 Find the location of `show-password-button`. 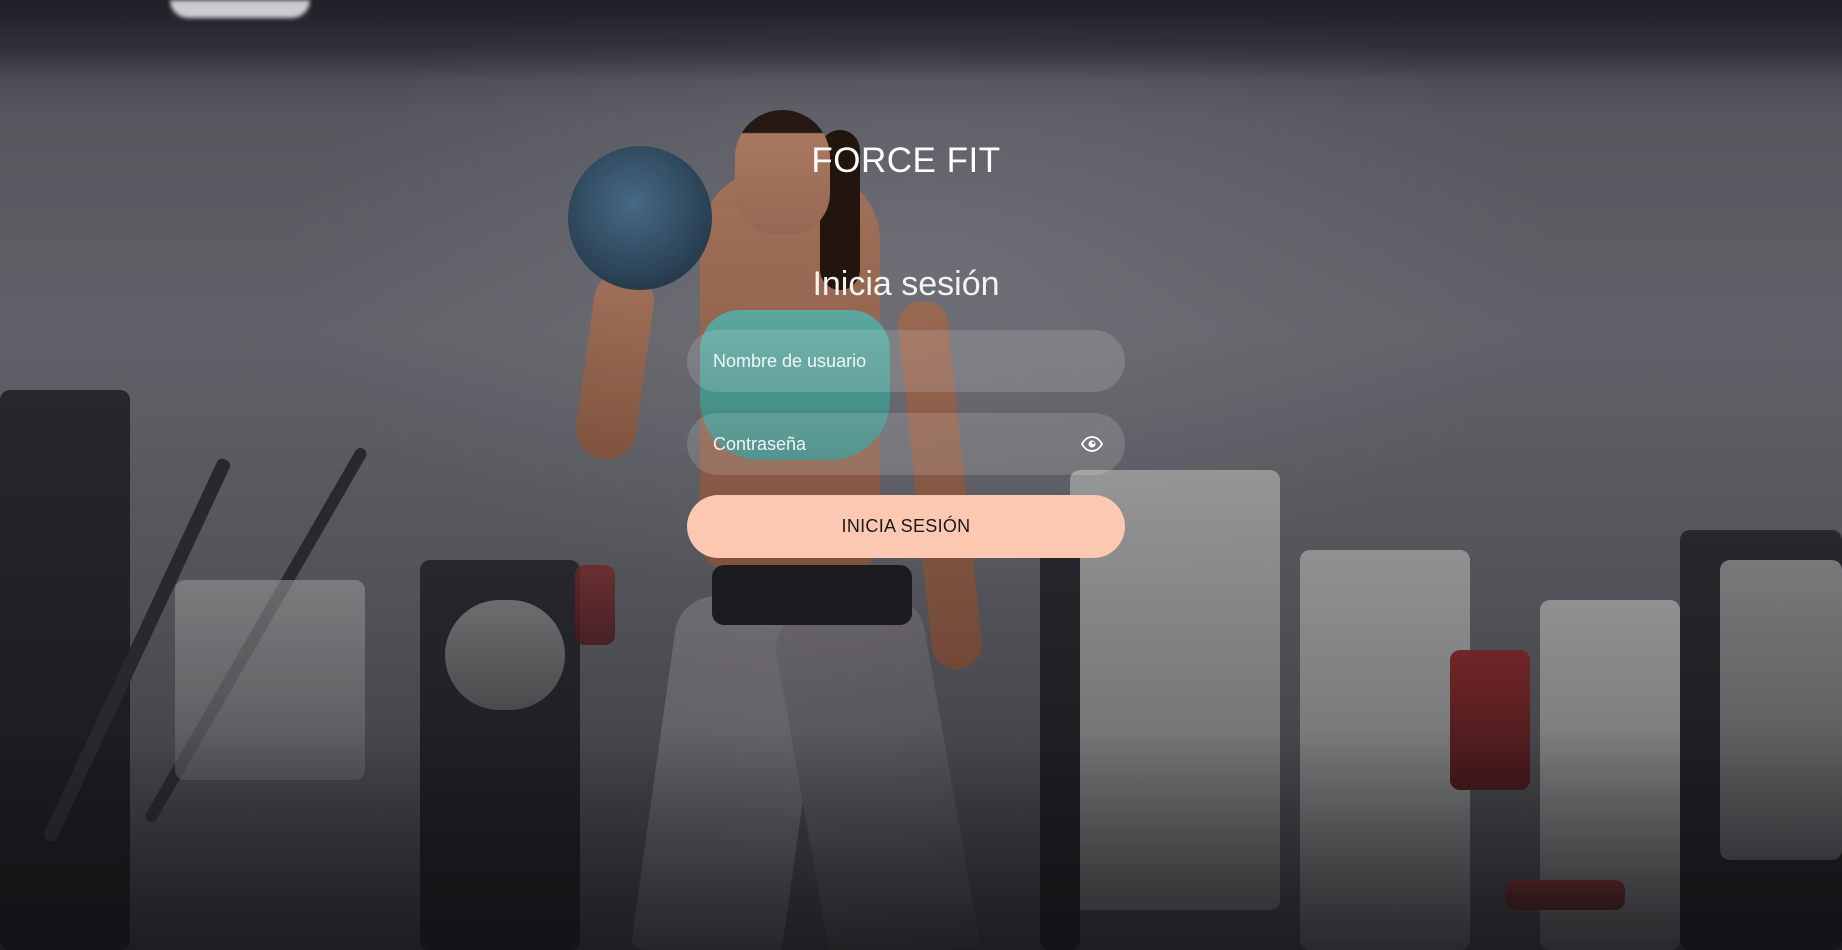

show-password-button is located at coordinates (1092, 444).